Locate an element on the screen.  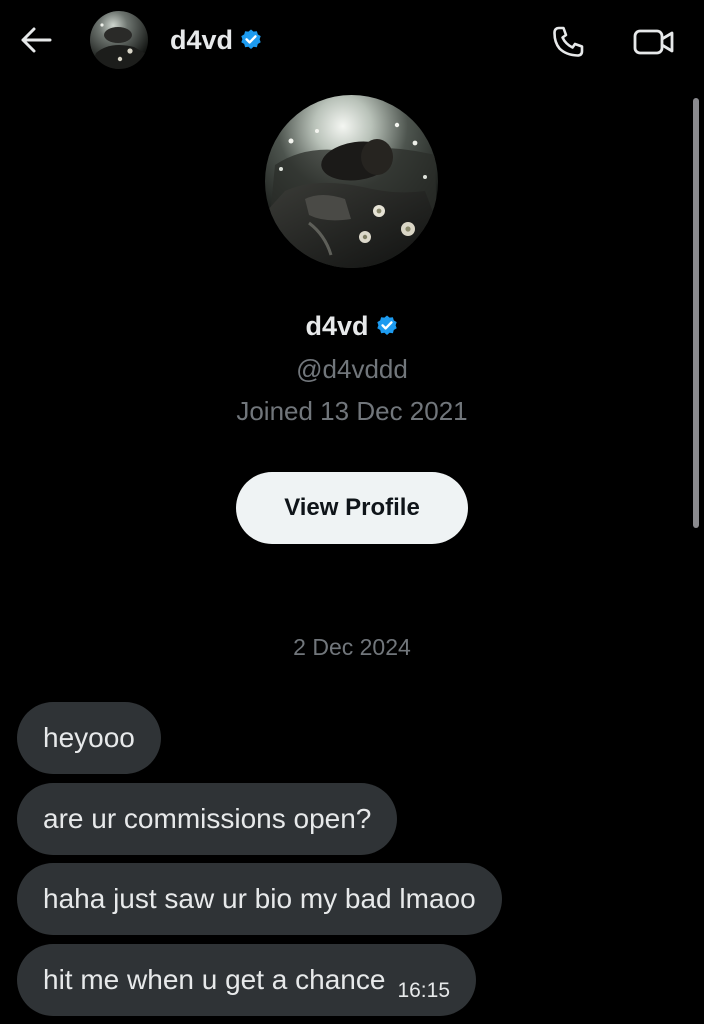
profile-avatar is located at coordinates (351, 181).